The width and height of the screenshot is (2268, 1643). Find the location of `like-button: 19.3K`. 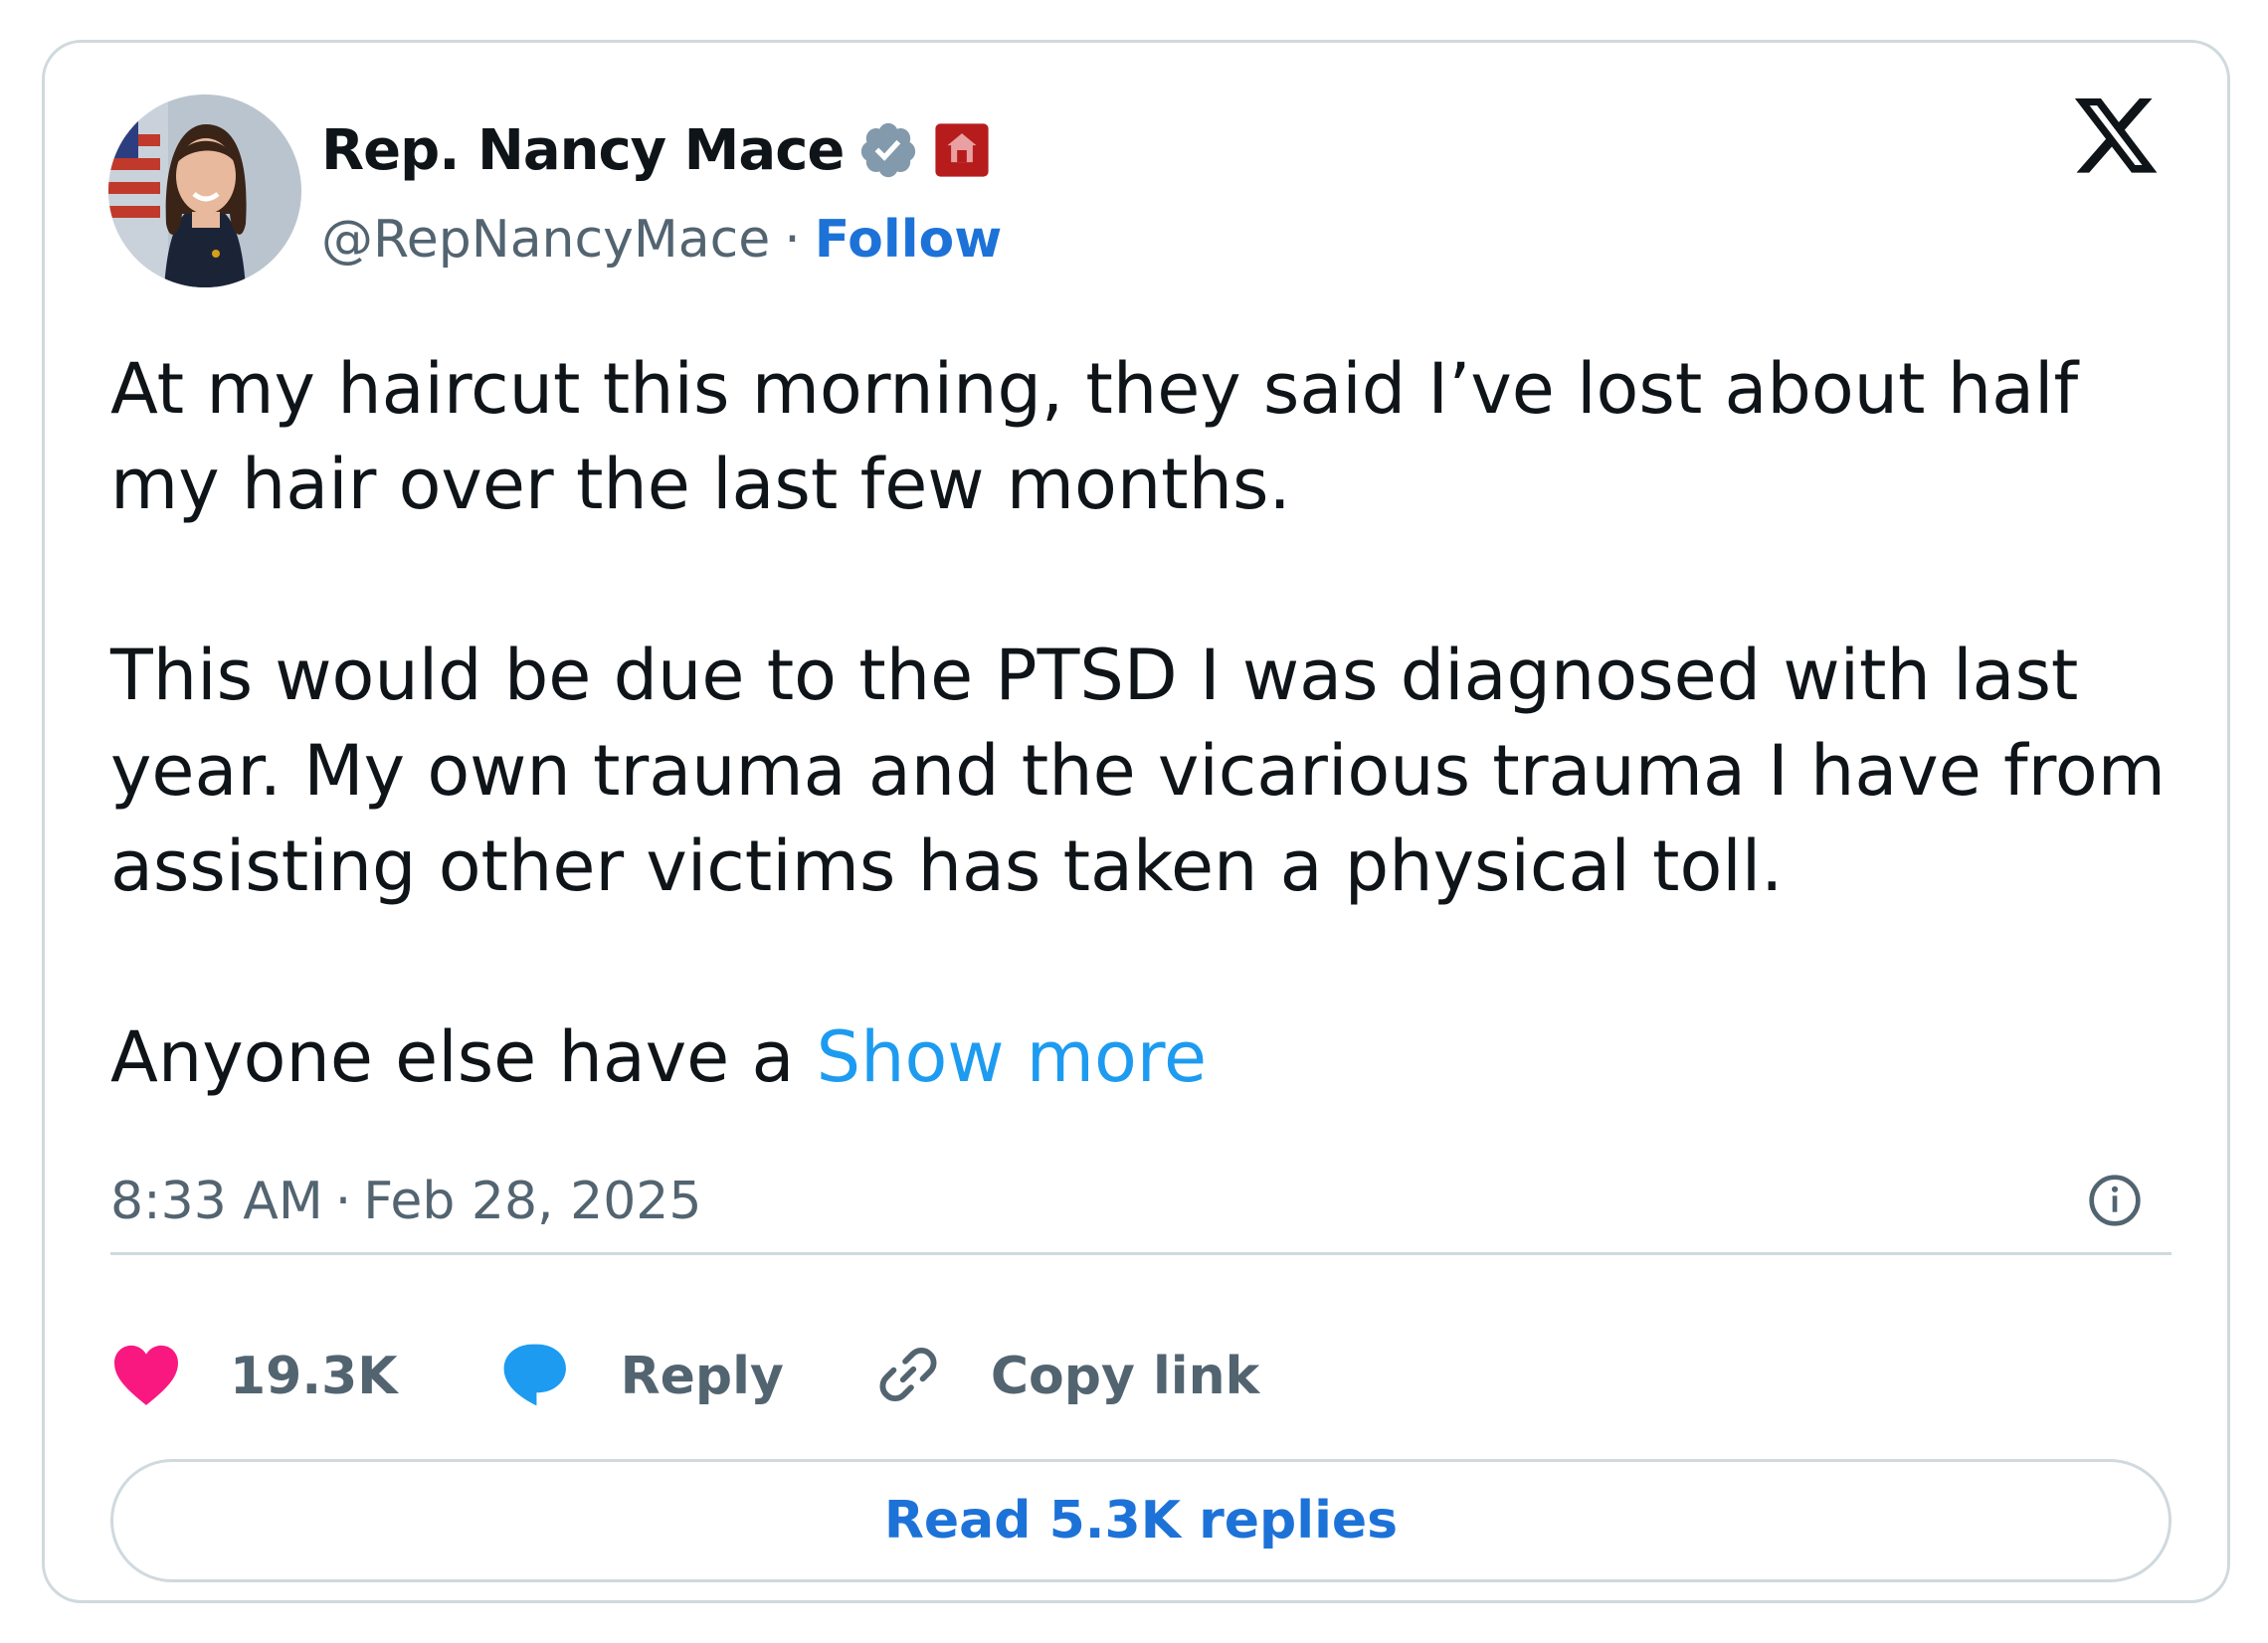

like-button: 19.3K is located at coordinates (254, 1376).